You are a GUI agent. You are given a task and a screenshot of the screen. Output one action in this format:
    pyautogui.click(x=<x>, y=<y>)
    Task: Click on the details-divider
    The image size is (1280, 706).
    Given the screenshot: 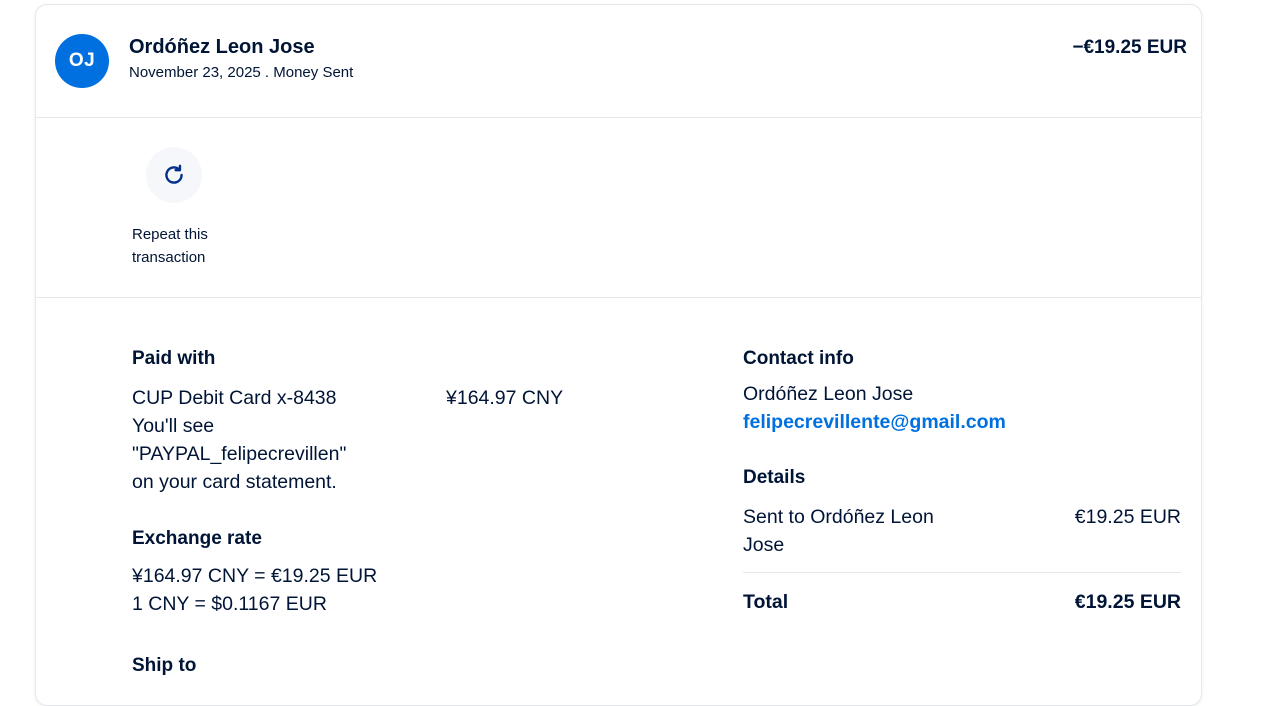 What is the action you would take?
    pyautogui.click(x=962, y=572)
    